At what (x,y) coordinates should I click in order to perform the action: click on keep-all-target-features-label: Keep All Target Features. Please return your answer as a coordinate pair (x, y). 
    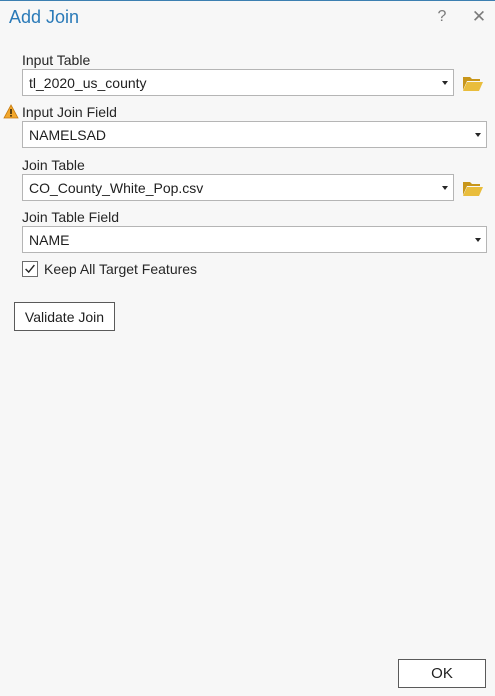
    Looking at the image, I should click on (121, 269).